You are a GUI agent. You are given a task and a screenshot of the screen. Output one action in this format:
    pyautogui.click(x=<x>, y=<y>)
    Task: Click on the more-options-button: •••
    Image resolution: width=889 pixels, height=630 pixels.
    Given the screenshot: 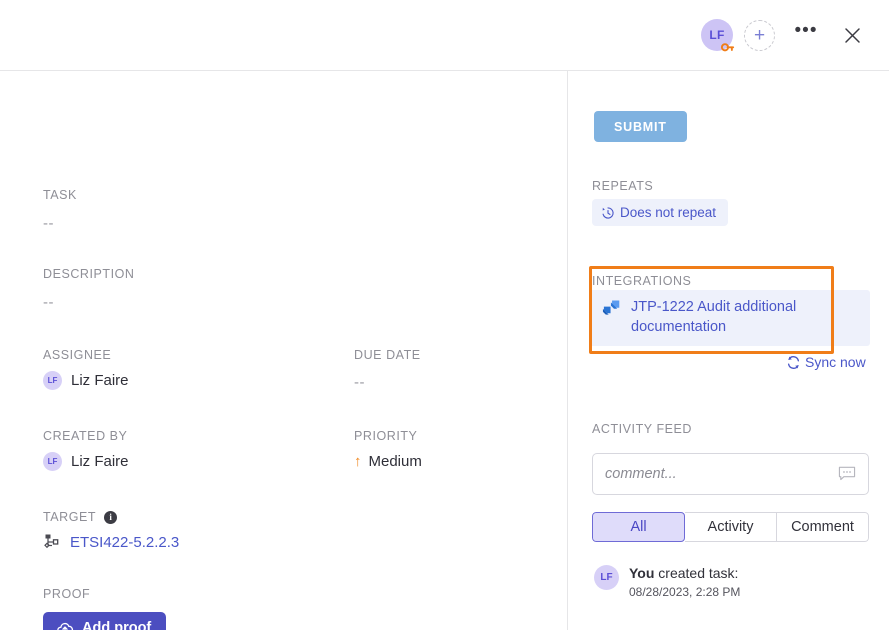 What is the action you would take?
    pyautogui.click(x=806, y=35)
    